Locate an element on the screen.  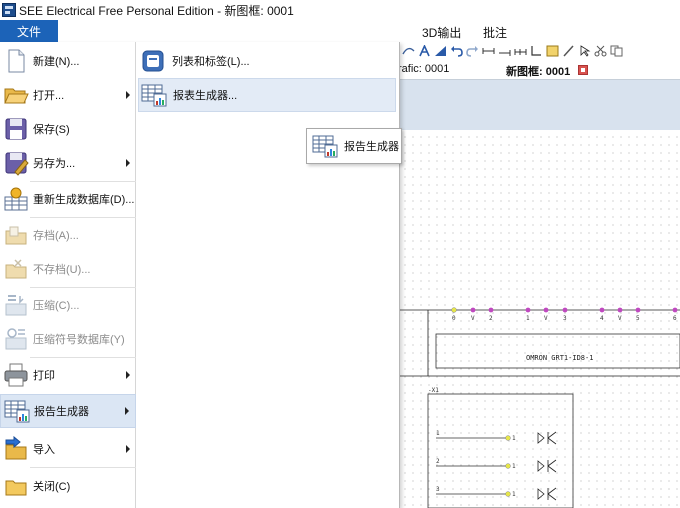
redo-icon is located at coordinates (472, 51).